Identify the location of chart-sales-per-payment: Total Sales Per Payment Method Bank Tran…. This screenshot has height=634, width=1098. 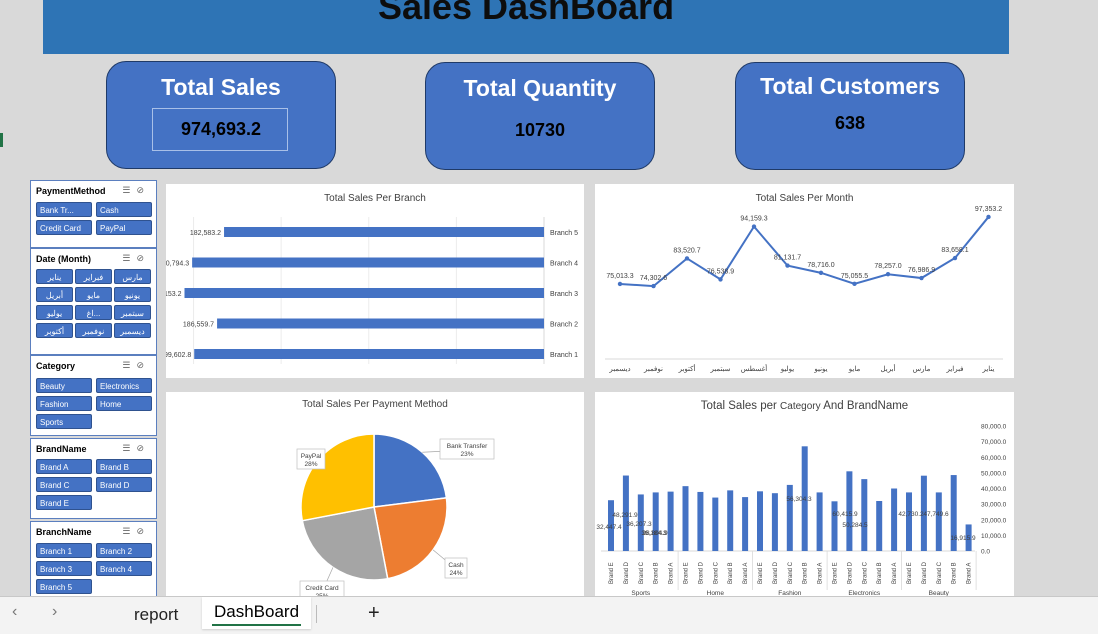
(375, 494).